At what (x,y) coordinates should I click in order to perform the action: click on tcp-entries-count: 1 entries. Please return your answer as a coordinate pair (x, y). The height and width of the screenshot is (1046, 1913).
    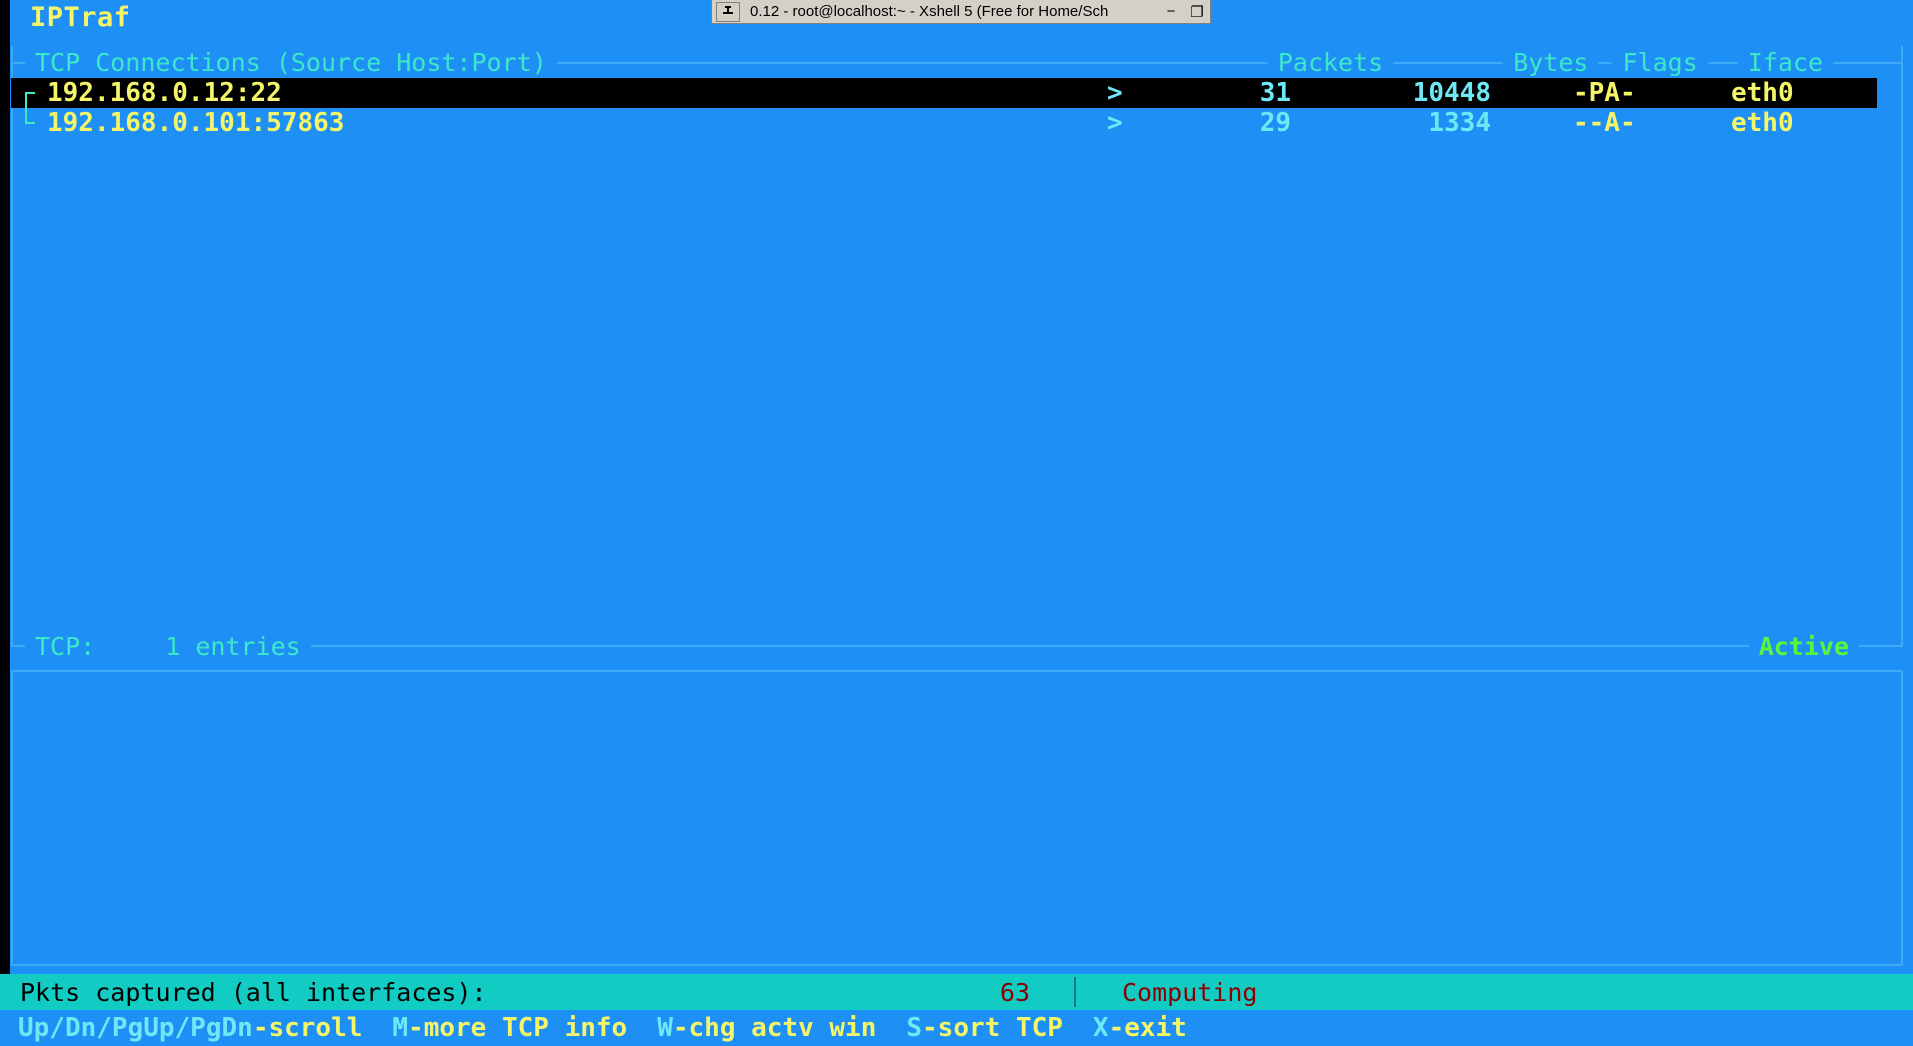
    Looking at the image, I should click on (233, 646).